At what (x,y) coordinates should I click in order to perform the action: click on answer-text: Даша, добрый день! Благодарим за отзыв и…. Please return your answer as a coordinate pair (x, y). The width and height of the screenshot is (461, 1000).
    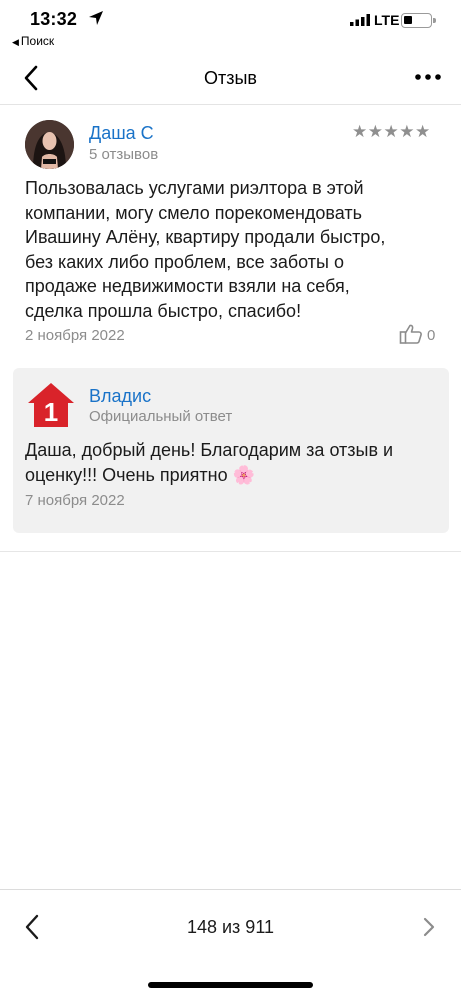
    Looking at the image, I should click on (209, 462).